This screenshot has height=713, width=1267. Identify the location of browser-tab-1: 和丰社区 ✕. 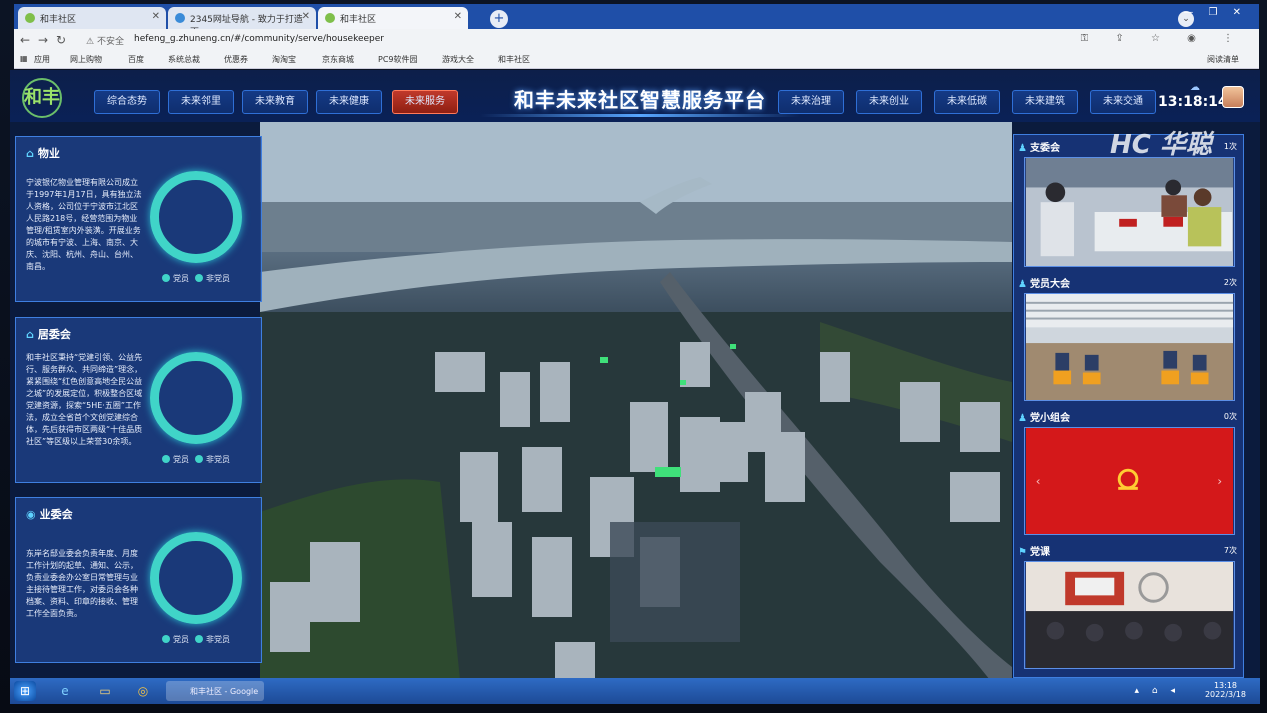
(92, 18).